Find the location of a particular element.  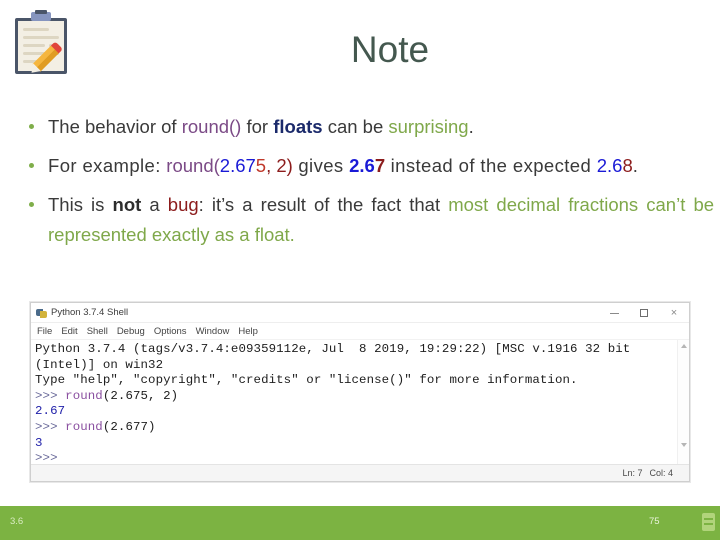

status-col-number: Col: 4 is located at coordinates (661, 473).